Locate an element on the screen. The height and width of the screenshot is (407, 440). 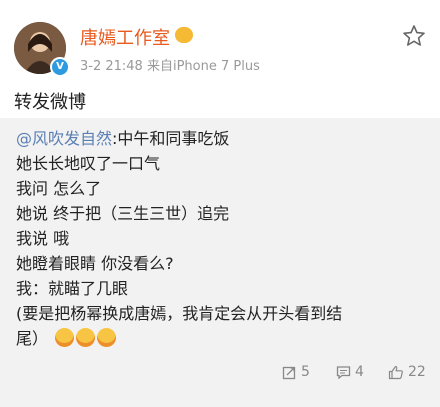
member-badge-icon is located at coordinates (184, 35).